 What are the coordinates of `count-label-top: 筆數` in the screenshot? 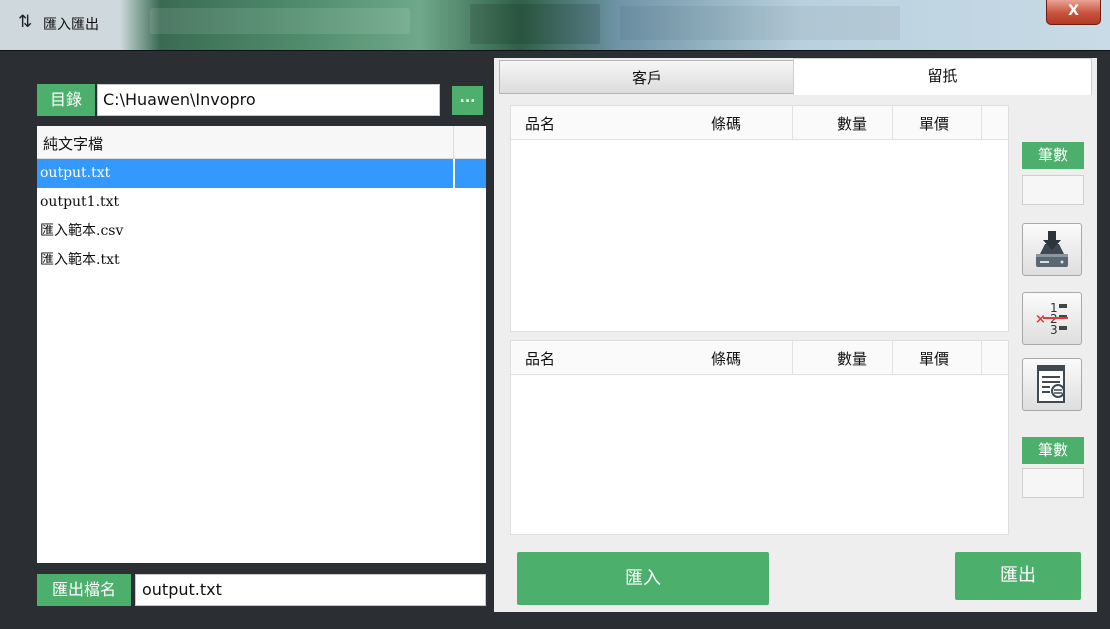 It's located at (1053, 155).